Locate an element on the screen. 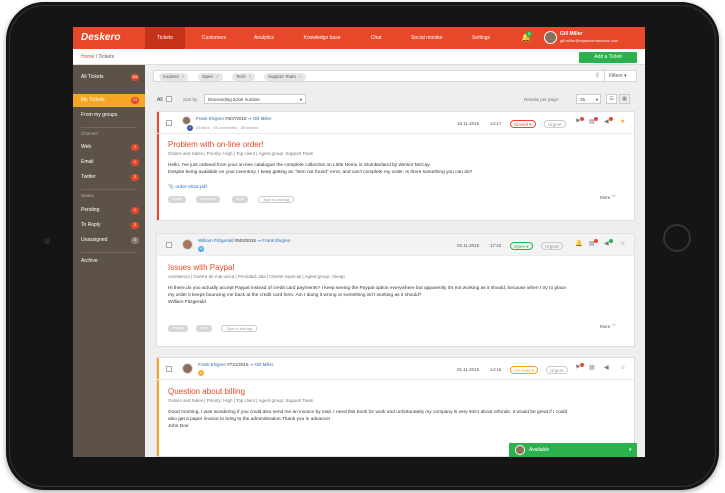 Image resolution: width=725 pixels, height=493 pixels. availability-label: Available is located at coordinates (539, 450).